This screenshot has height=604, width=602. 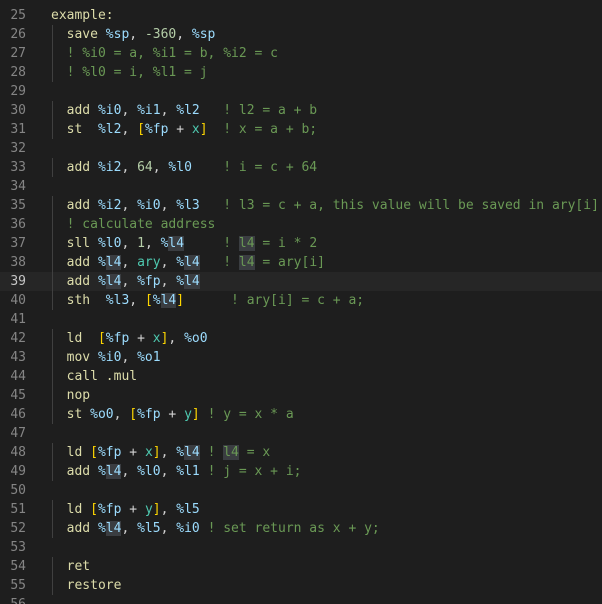 I want to click on code-line: 53, so click(x=301, y=547).